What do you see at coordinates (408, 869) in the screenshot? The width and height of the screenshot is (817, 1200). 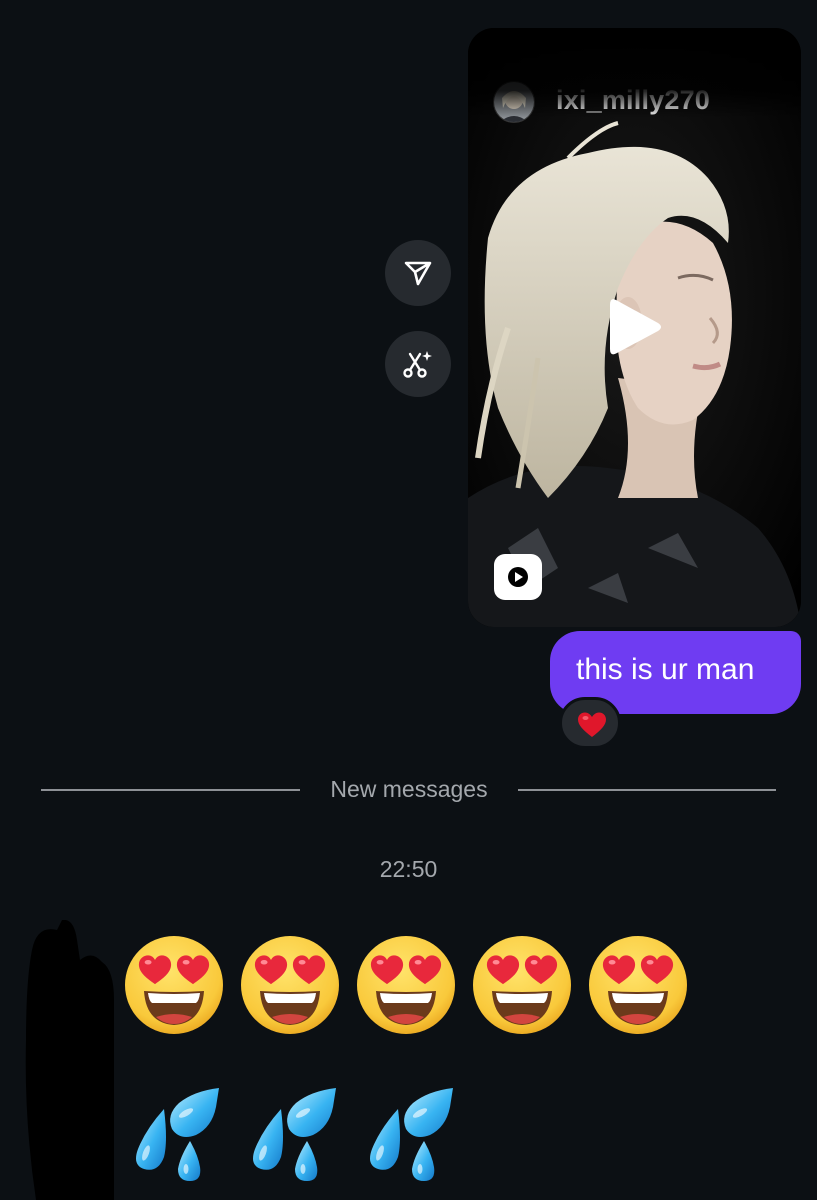 I see `message-timestamp: 22:50` at bounding box center [408, 869].